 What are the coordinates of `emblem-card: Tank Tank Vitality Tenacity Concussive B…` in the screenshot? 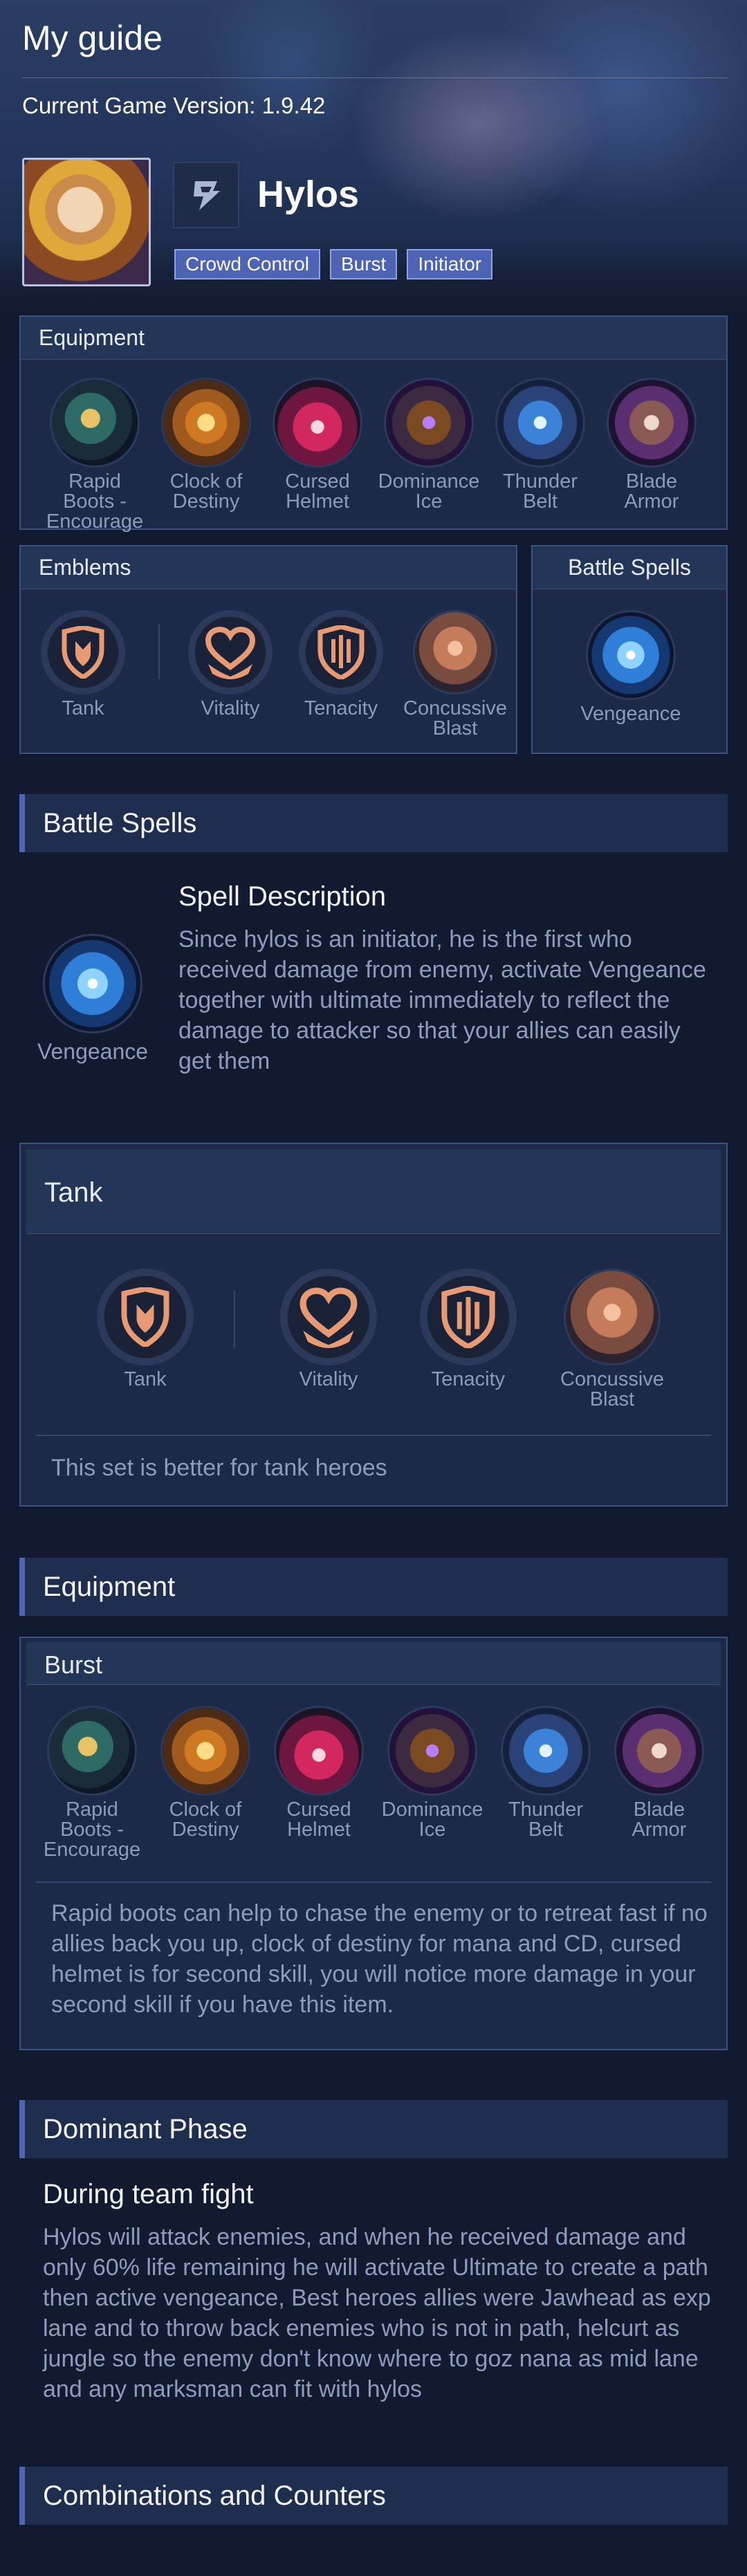 It's located at (373, 1325).